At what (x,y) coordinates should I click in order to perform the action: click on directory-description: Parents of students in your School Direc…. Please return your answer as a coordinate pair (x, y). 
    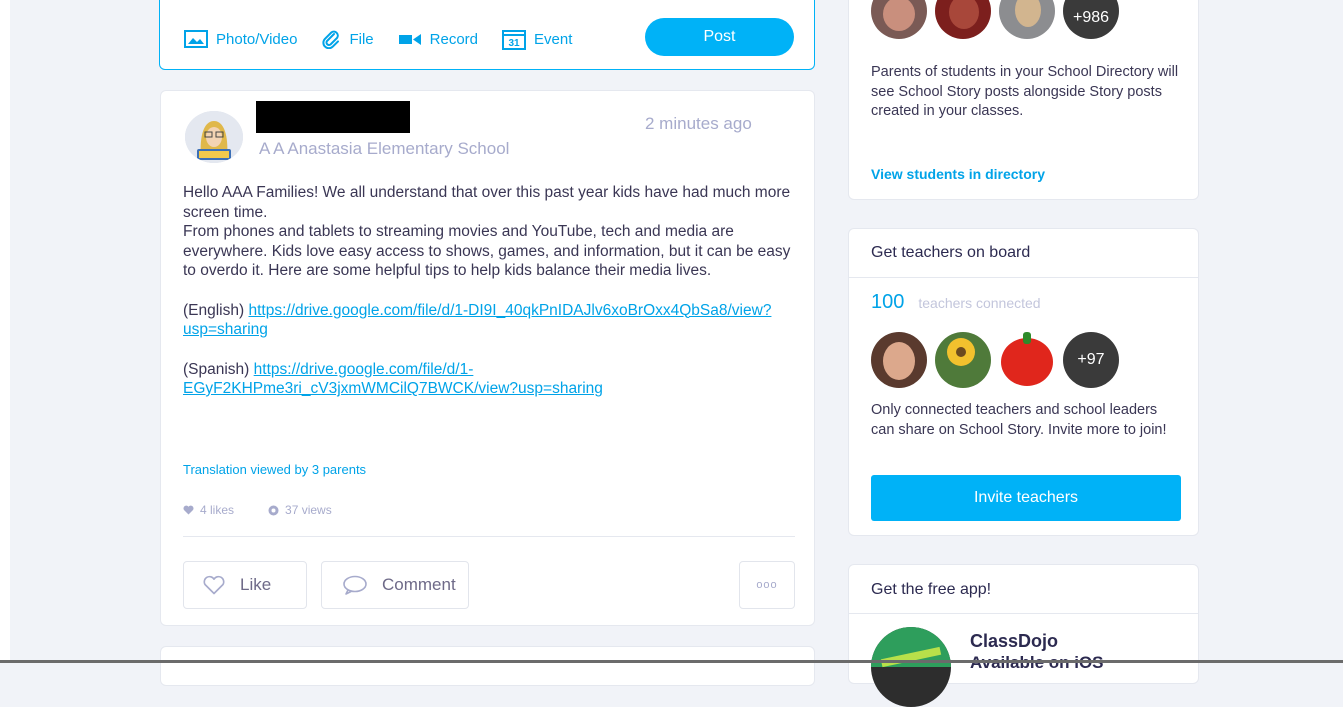
    Looking at the image, I should click on (1025, 91).